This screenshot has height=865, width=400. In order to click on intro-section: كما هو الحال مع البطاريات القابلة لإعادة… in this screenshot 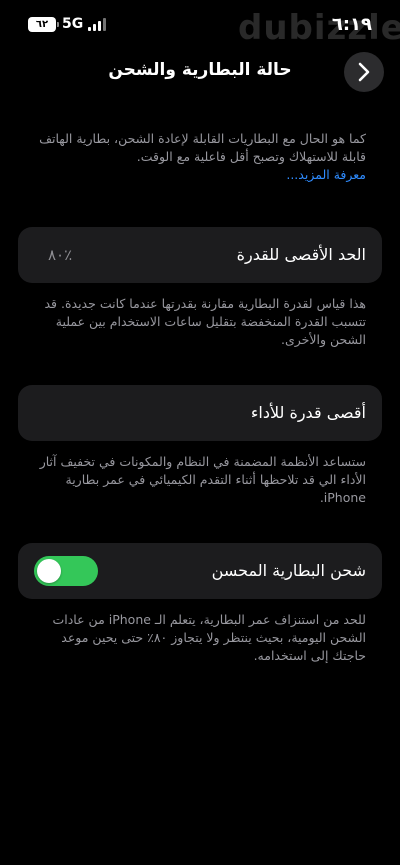, I will do `click(200, 157)`.